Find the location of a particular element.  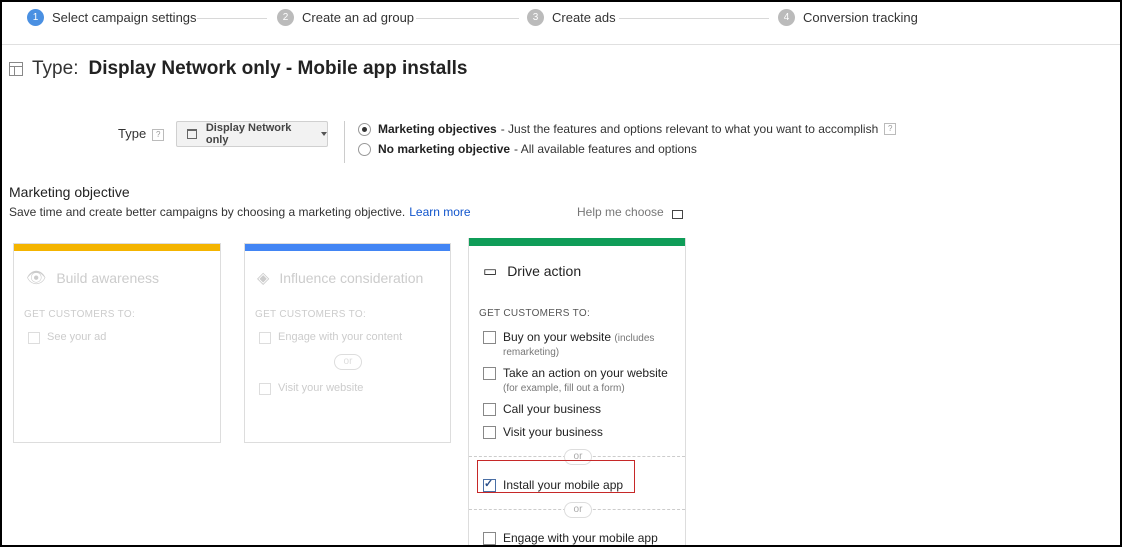

directions-icon: ◈ is located at coordinates (263, 278).